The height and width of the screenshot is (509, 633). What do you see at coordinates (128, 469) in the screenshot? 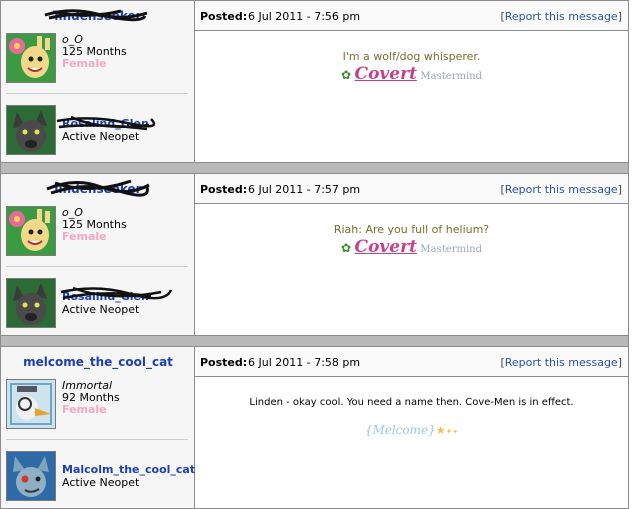
I see `pet-name: Malcolm_the_cool_cat` at bounding box center [128, 469].